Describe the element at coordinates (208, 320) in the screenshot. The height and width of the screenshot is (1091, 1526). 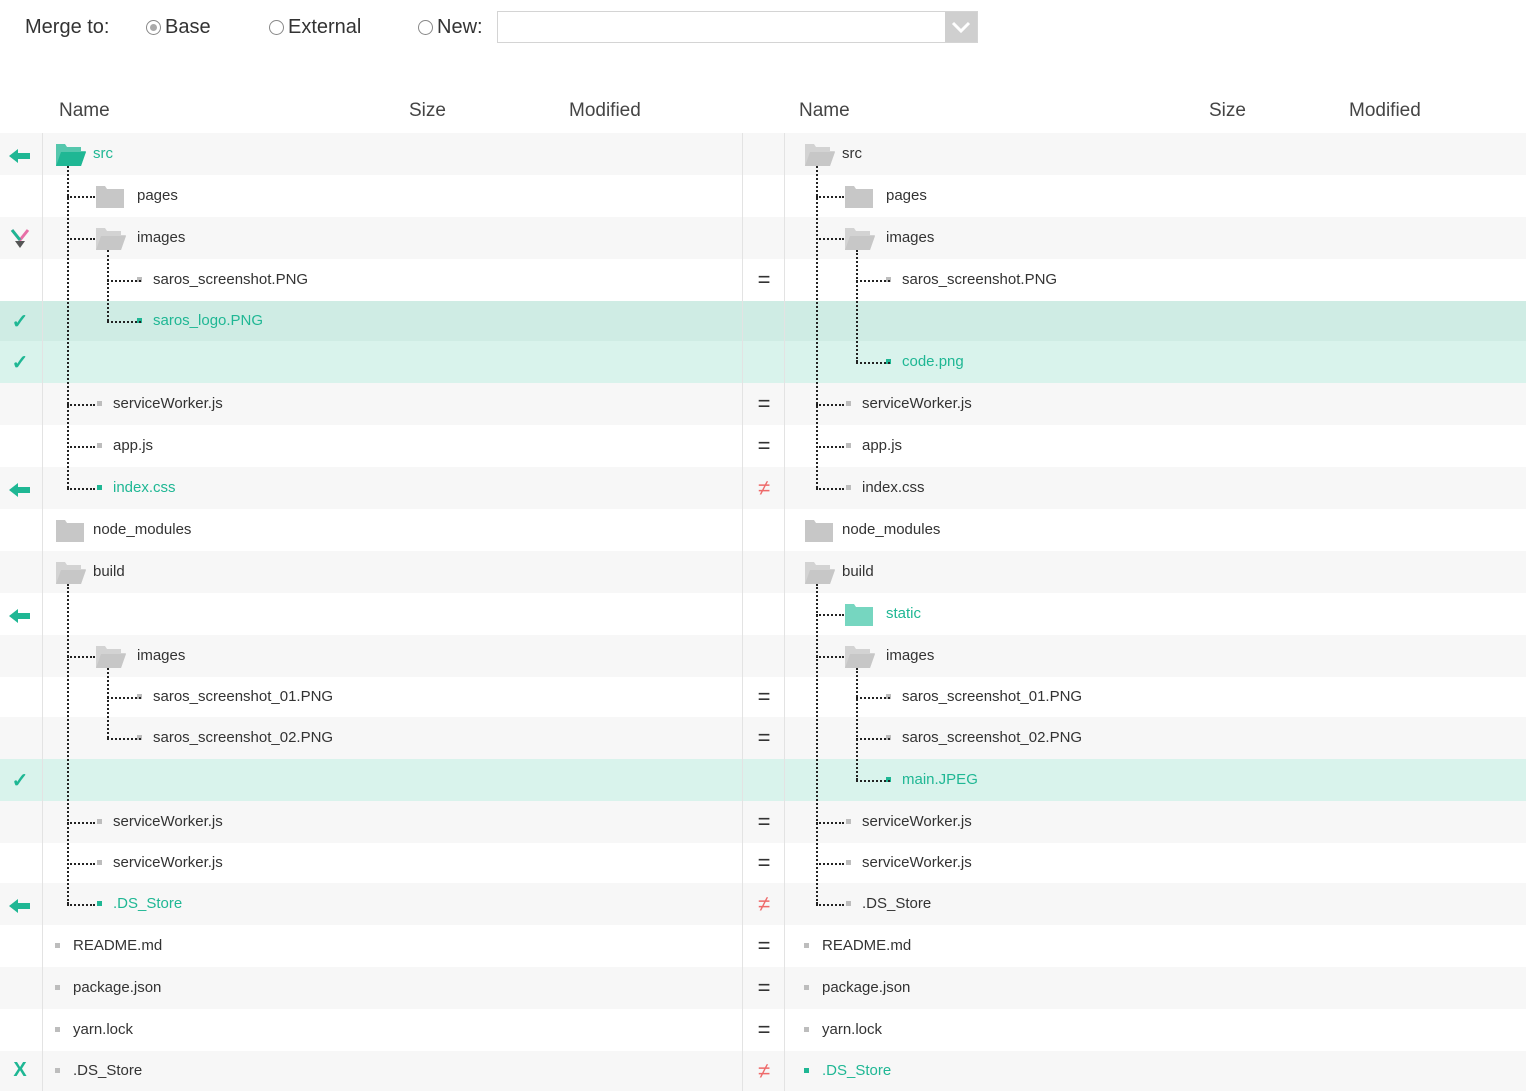
I see `left-entry-saros-logo-png: saros_logo.PNG` at that location.